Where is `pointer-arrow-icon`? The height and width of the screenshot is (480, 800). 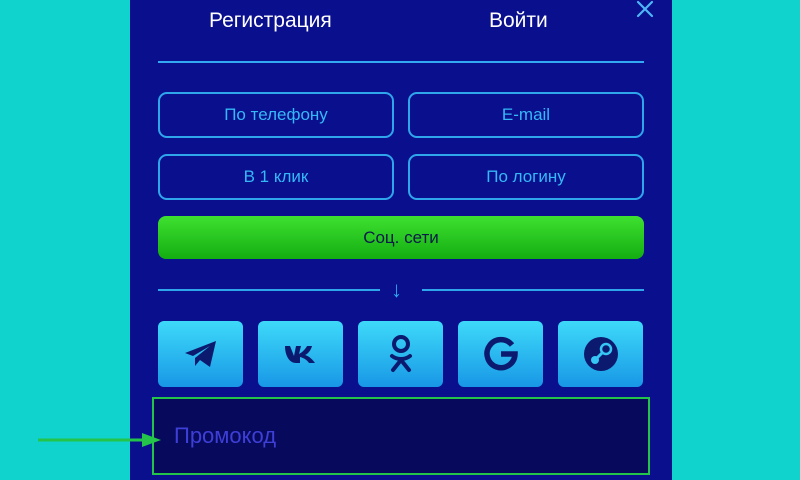
pointer-arrow-icon is located at coordinates (99, 440).